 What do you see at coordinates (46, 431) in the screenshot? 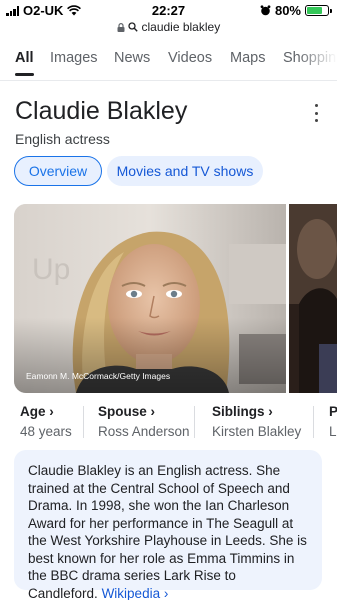
I see `fact-age-value: 48 years` at bounding box center [46, 431].